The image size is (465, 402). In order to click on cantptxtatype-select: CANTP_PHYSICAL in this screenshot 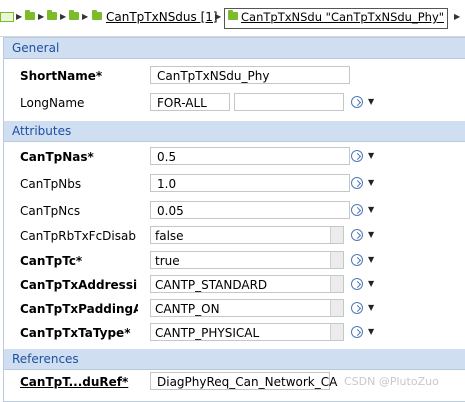, I will do `click(247, 332)`.